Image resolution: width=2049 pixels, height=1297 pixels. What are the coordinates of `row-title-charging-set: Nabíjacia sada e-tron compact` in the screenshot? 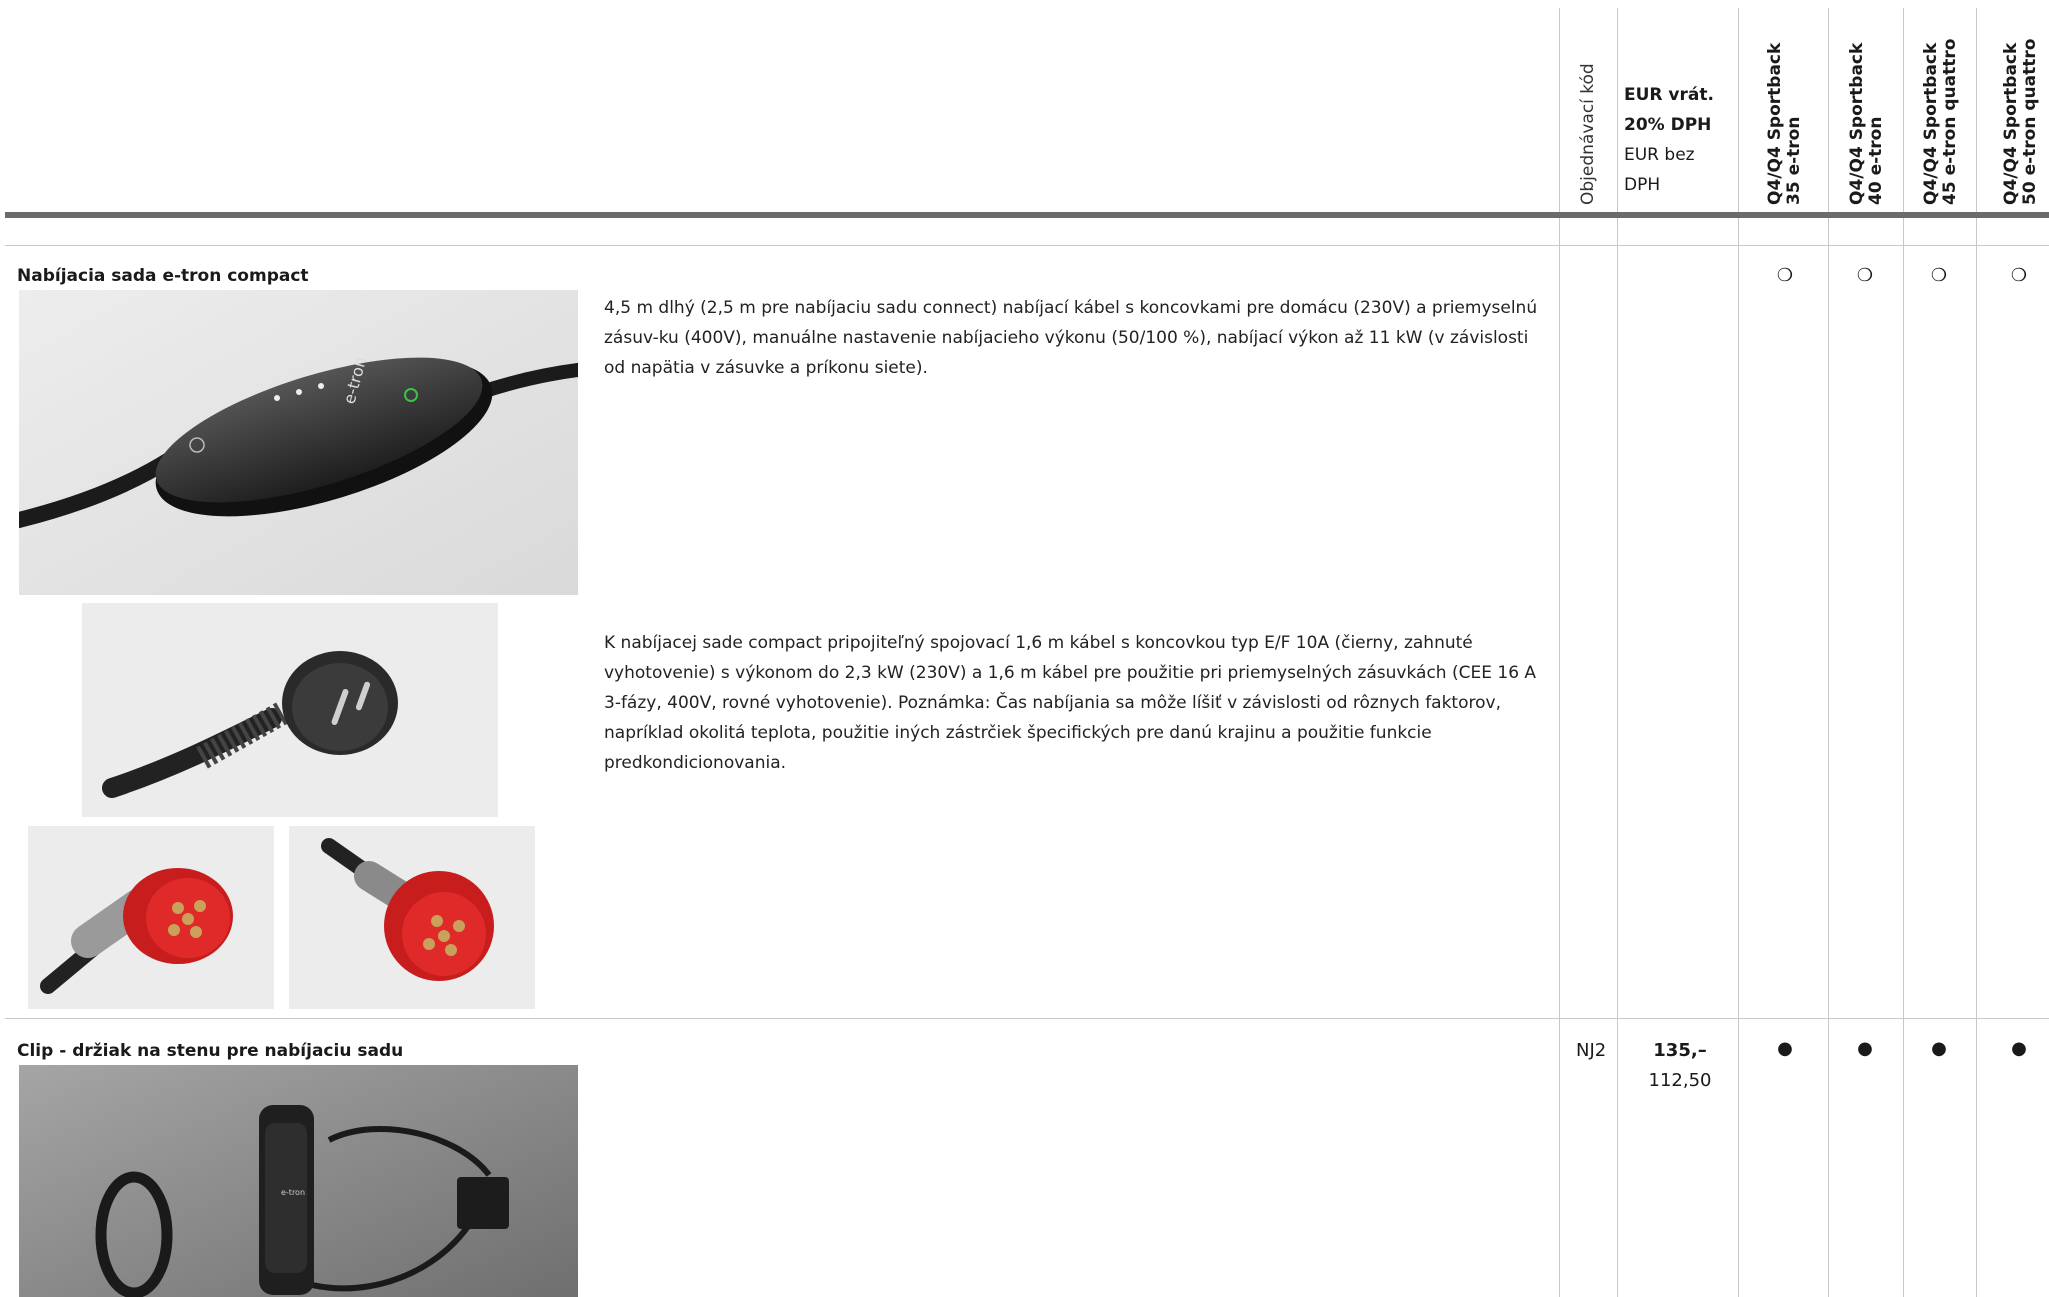 It's located at (163, 276).